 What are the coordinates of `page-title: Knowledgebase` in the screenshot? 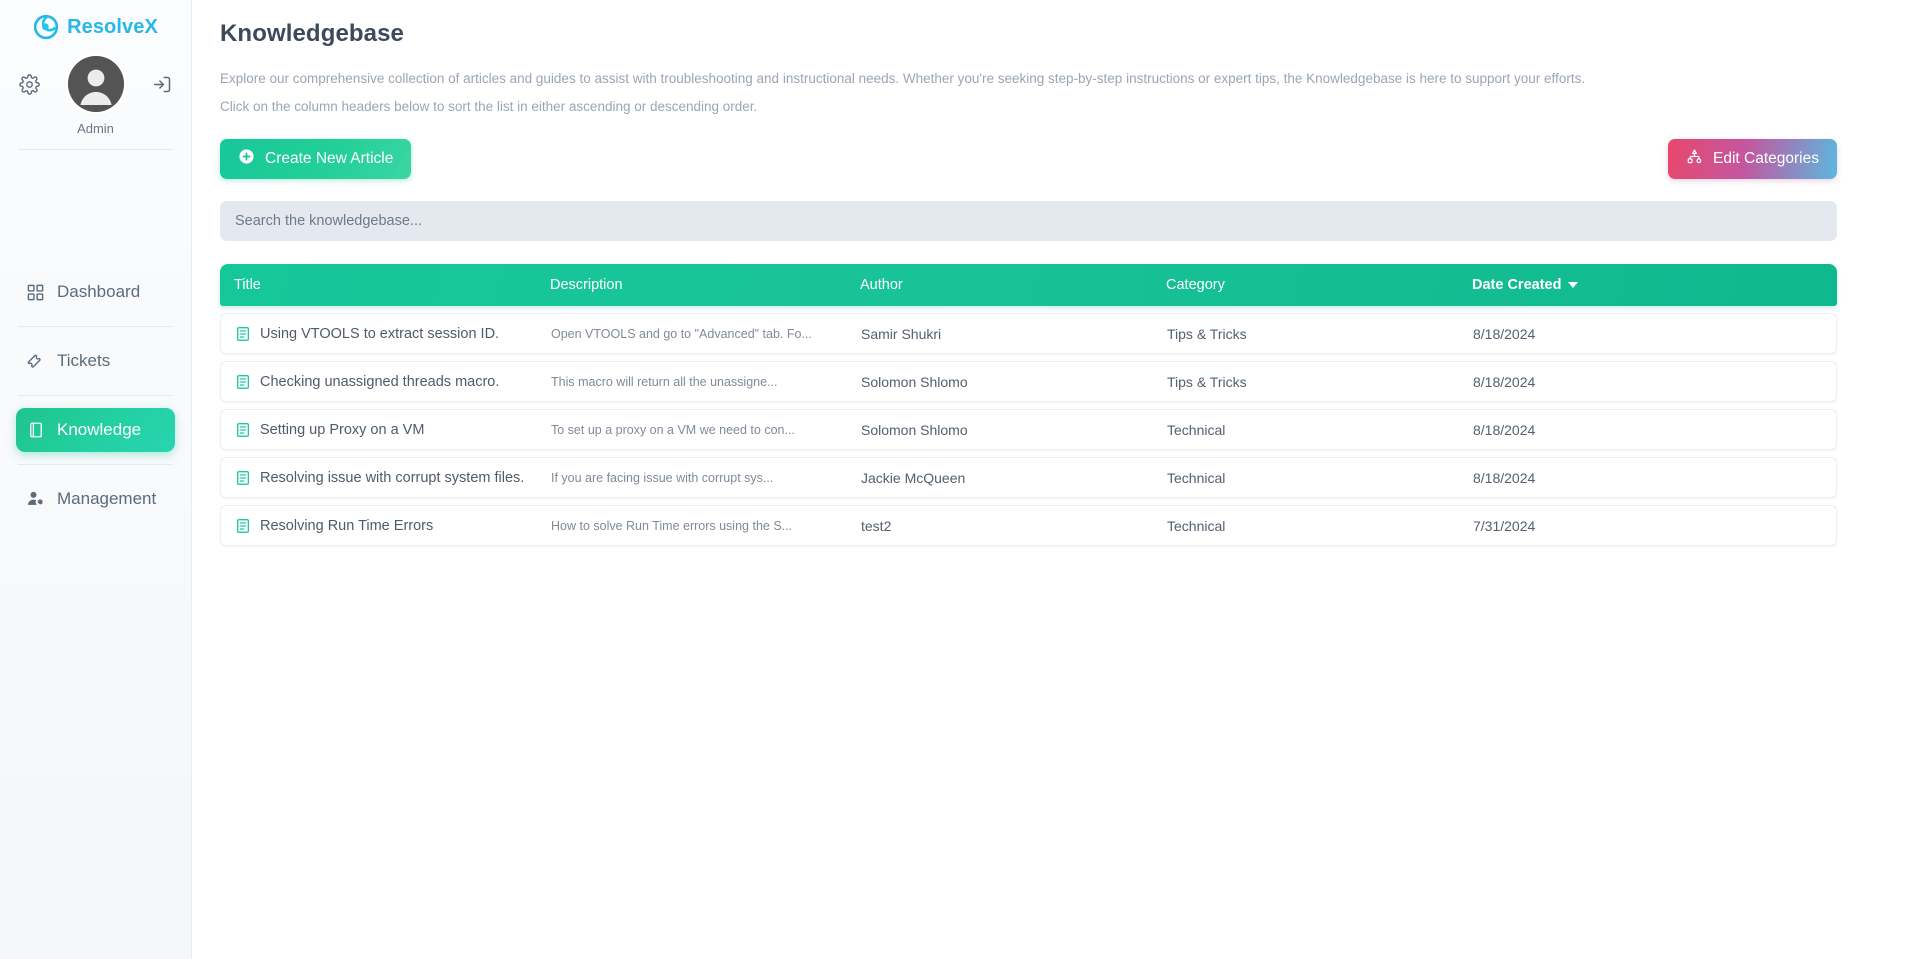 It's located at (312, 33).